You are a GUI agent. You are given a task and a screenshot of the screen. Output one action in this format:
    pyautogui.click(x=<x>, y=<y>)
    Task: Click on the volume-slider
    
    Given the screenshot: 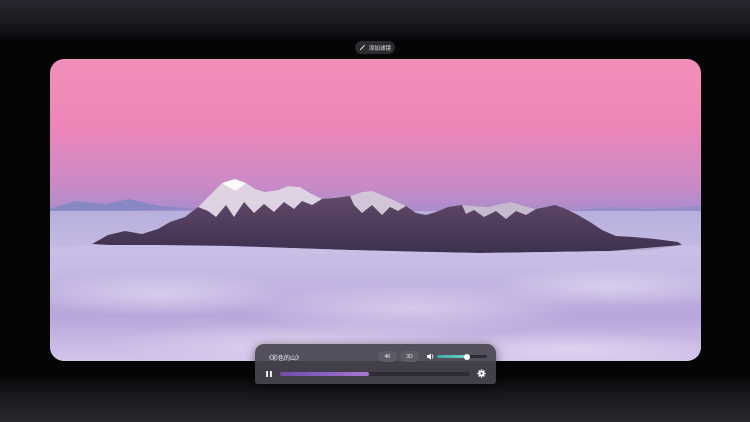 What is the action you would take?
    pyautogui.click(x=462, y=356)
    